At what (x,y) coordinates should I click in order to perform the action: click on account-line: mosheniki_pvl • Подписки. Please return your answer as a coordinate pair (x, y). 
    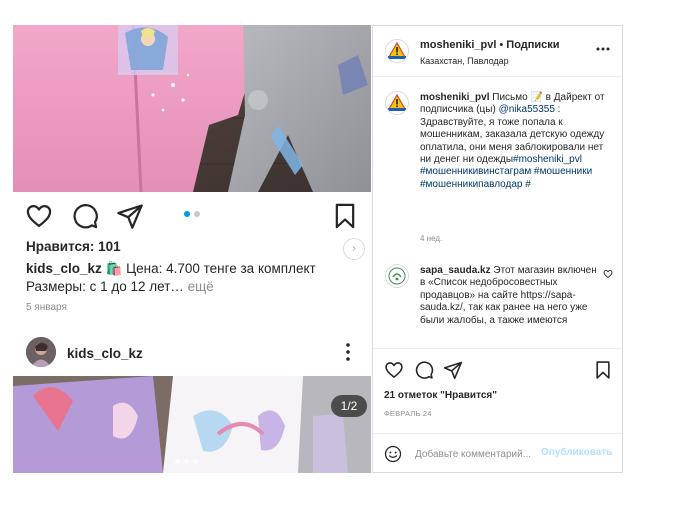
    Looking at the image, I should click on (490, 45).